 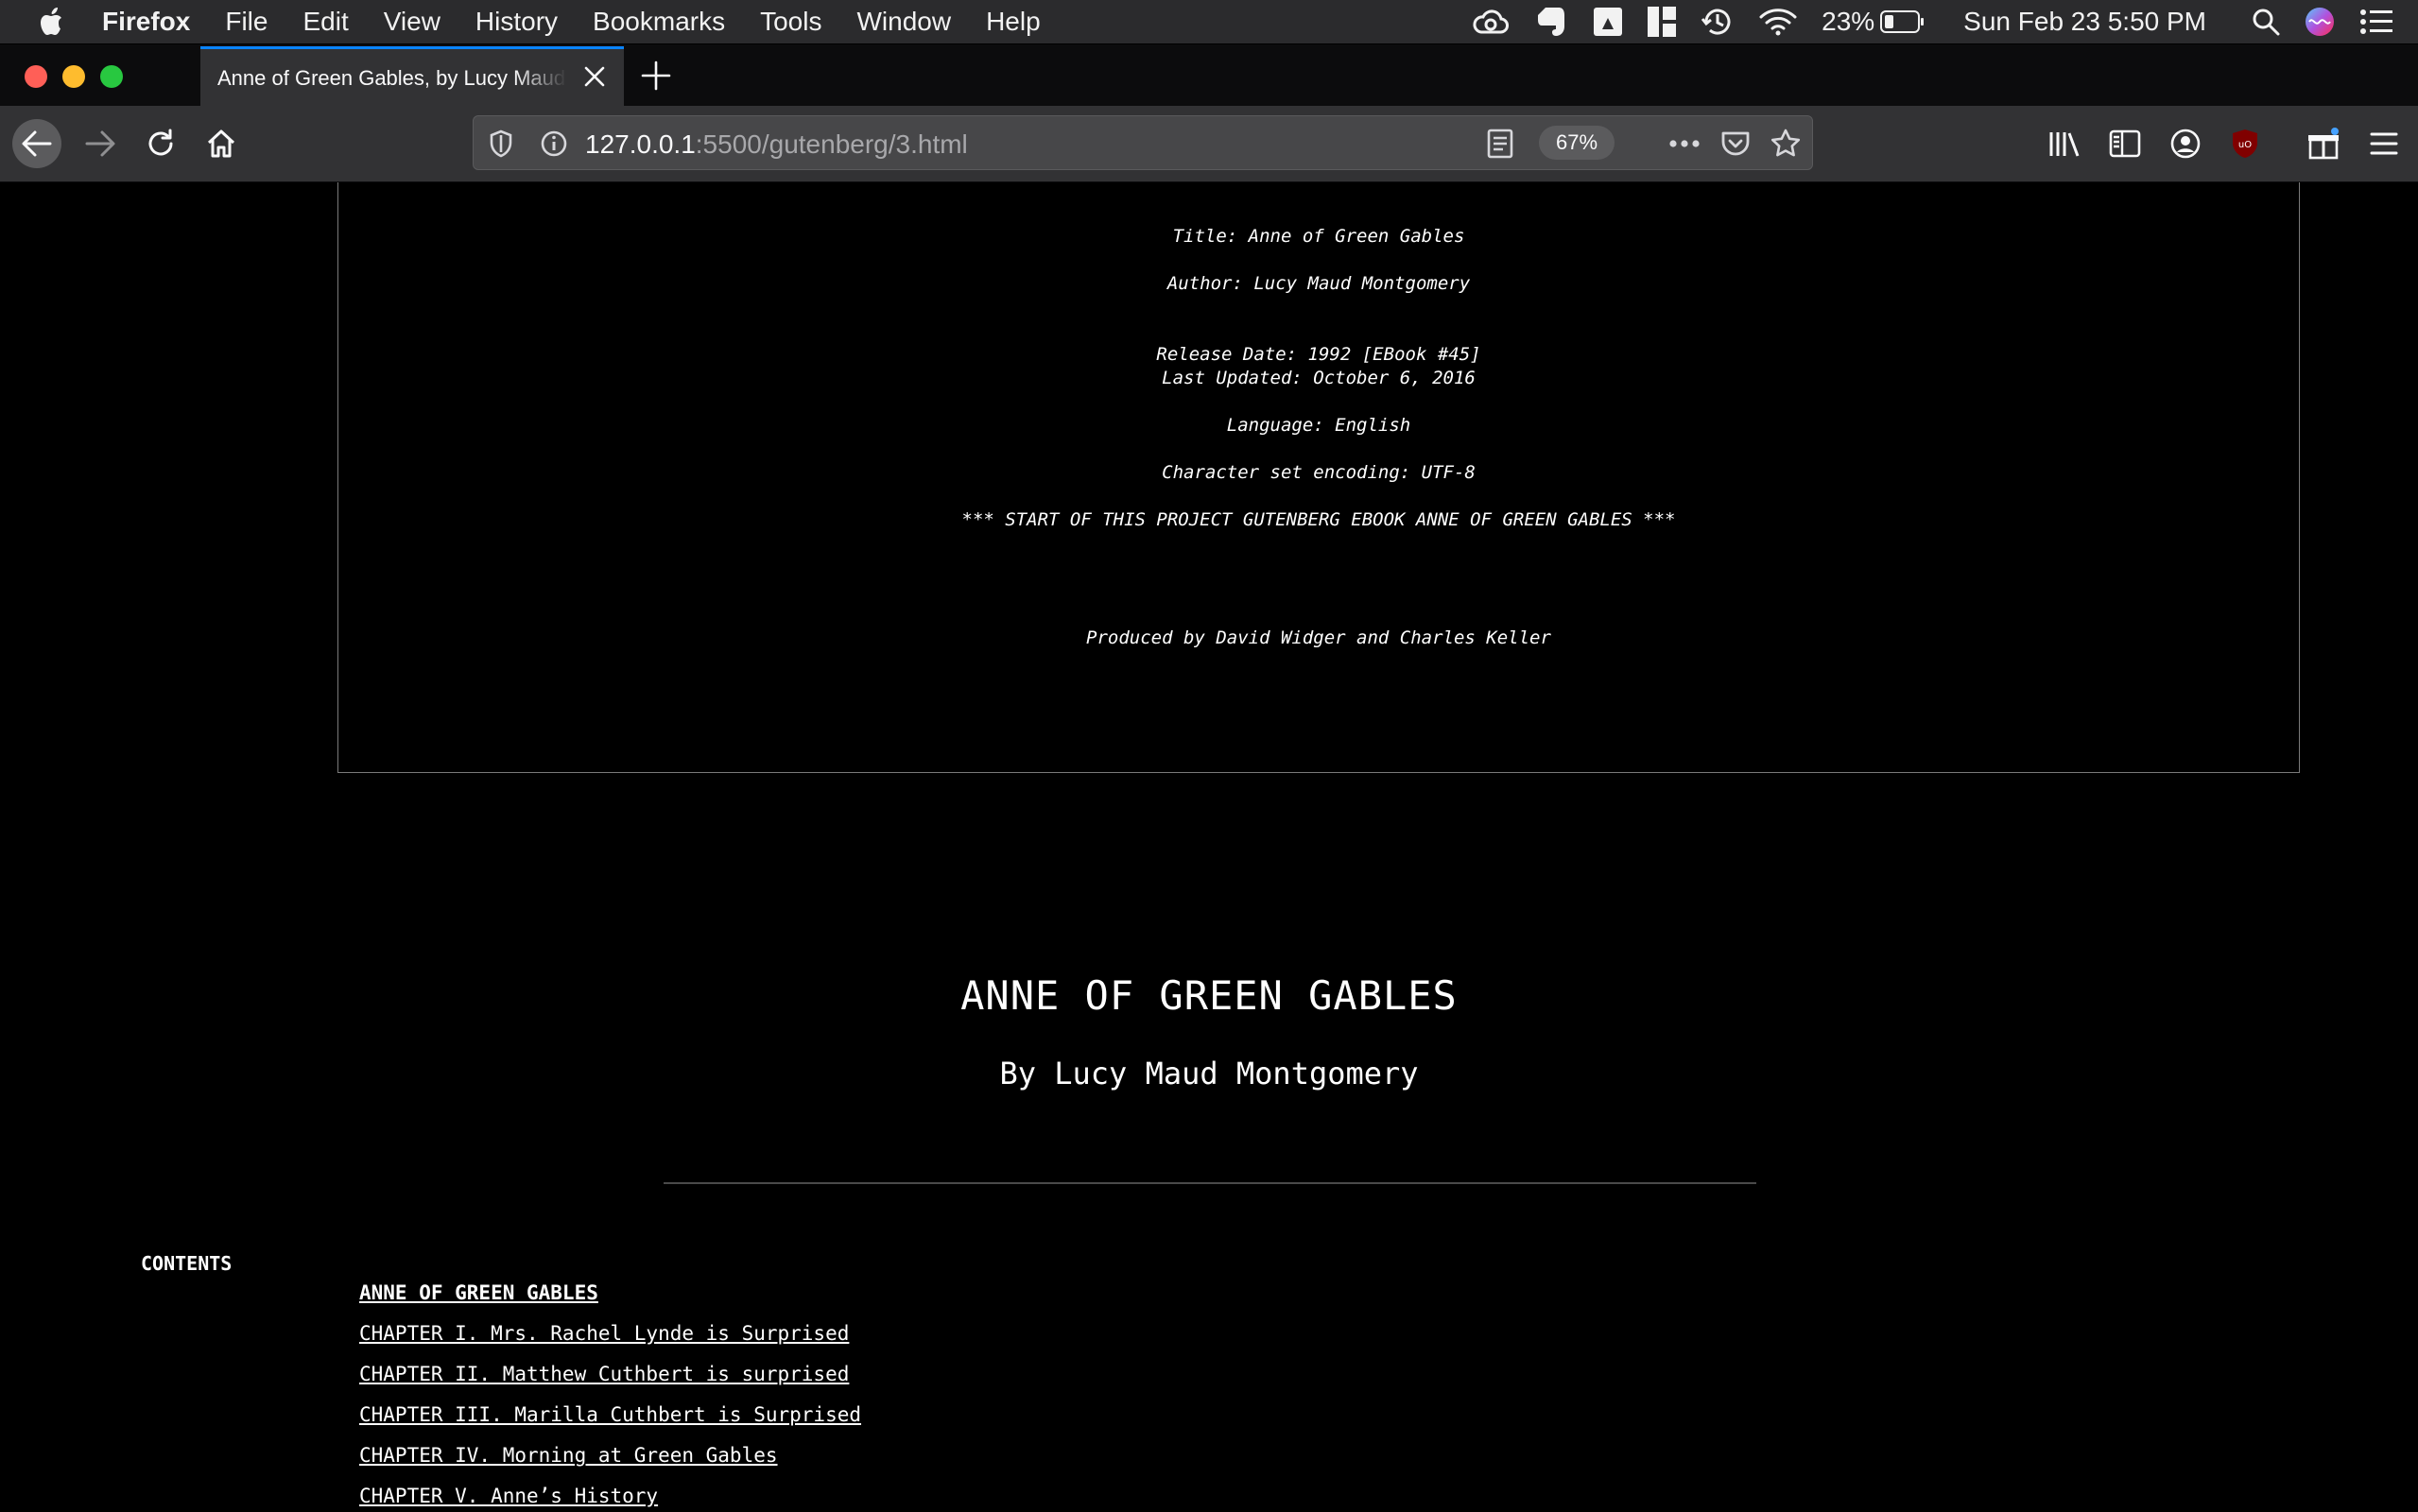 I want to click on header-encoding: Character set encoding: UTF-8, so click(x=1319, y=472).